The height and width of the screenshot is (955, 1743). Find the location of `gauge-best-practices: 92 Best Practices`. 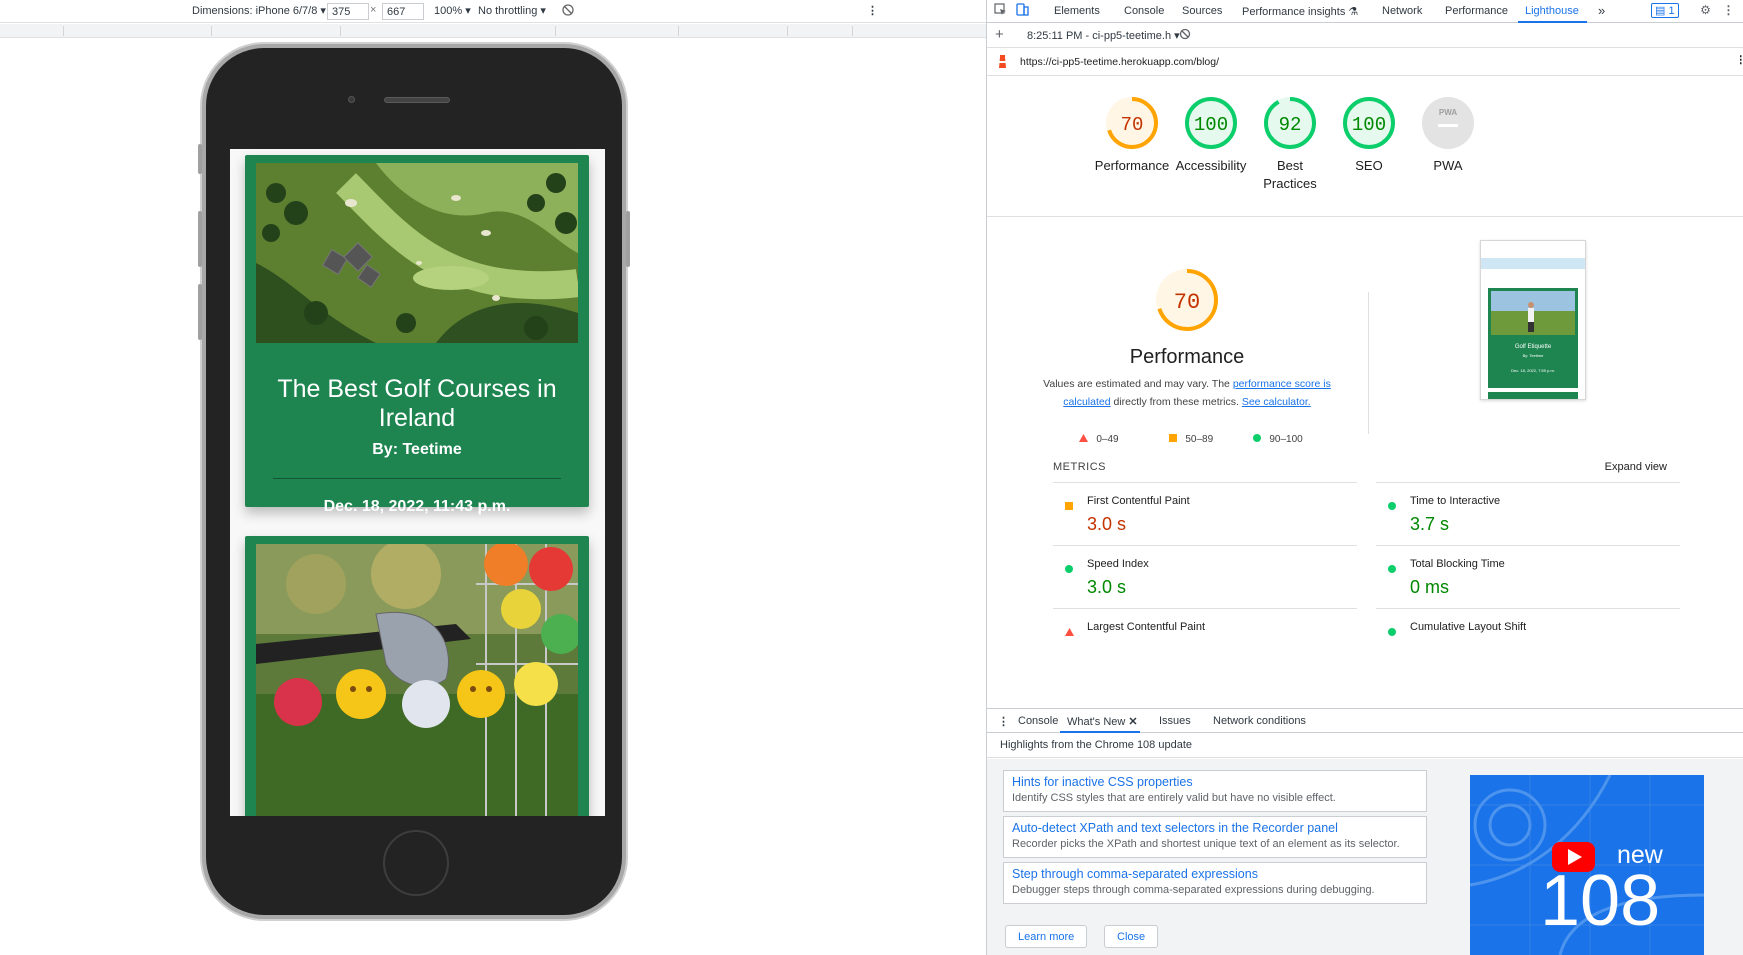

gauge-best-practices: 92 Best Practices is located at coordinates (1290, 144).